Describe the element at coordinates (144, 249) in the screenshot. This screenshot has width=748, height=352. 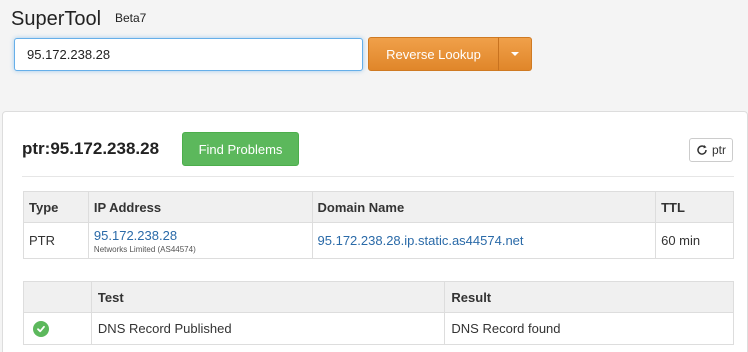
I see `record-ip-org: Networks Limited (AS44574)` at that location.